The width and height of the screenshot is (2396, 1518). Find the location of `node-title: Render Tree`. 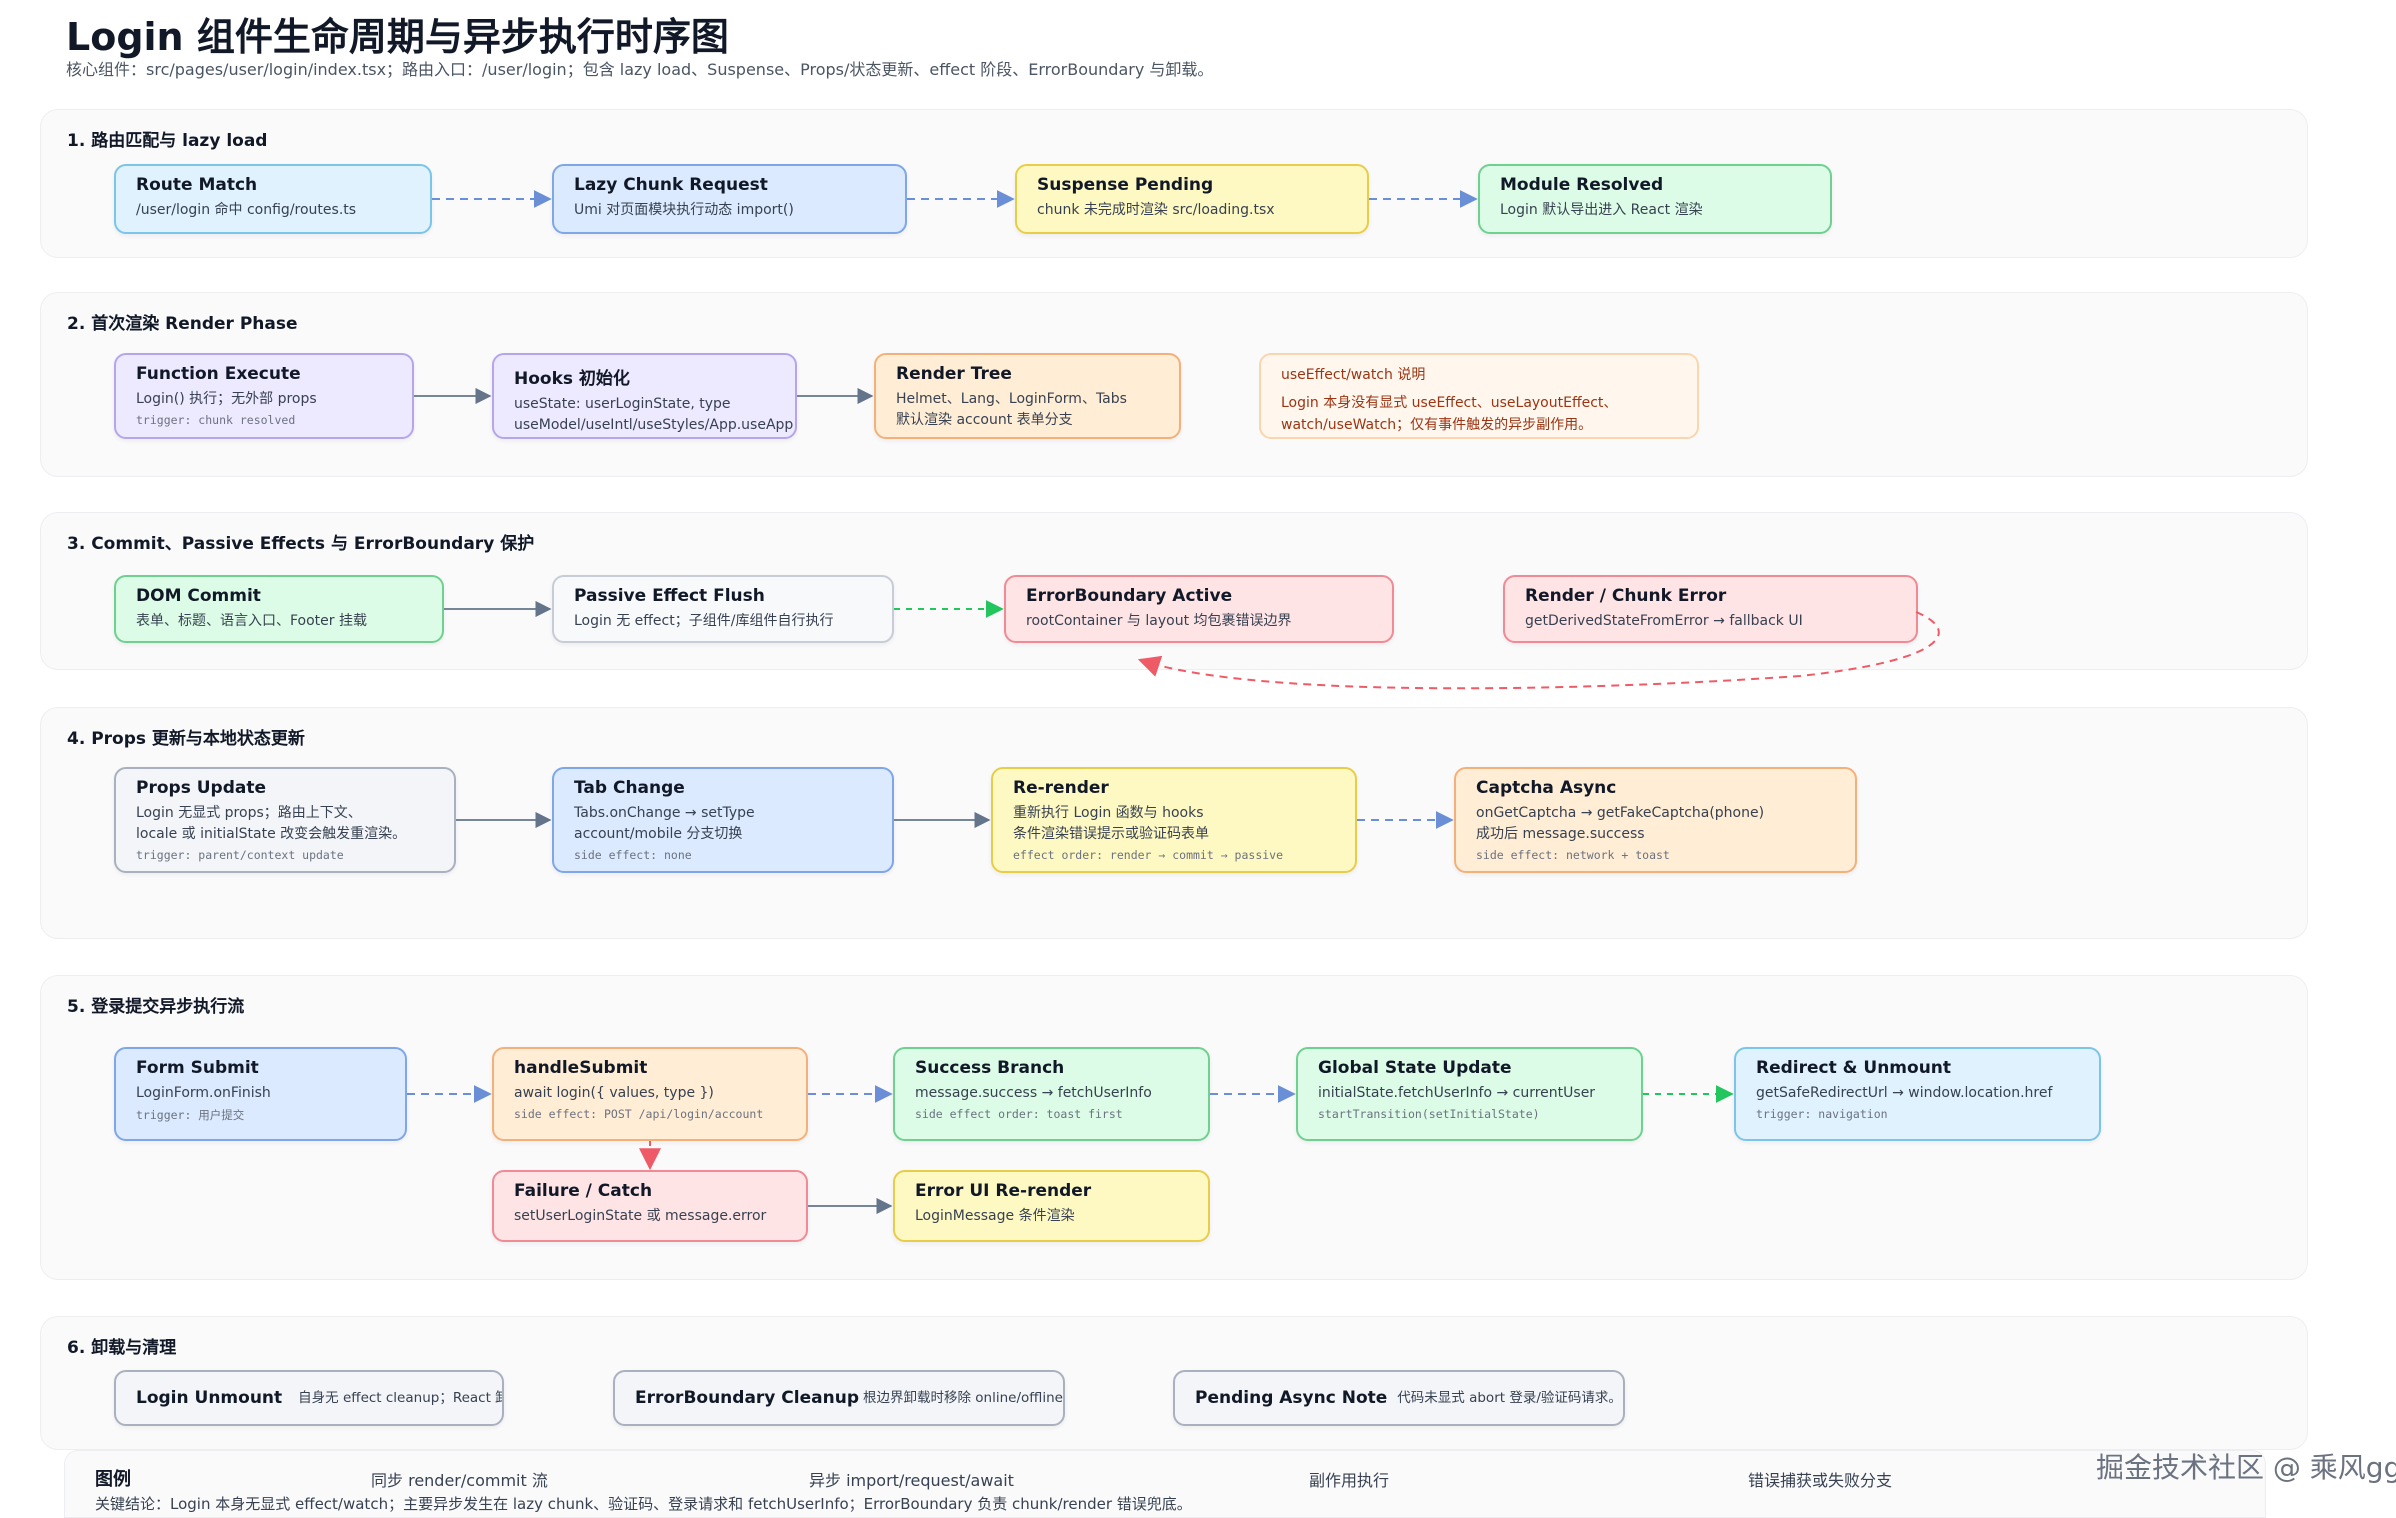

node-title: Render Tree is located at coordinates (954, 374).